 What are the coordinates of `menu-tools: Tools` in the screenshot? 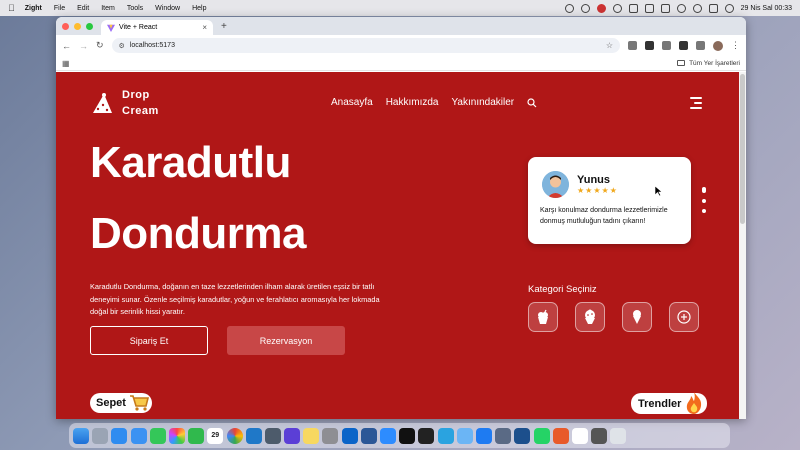 It's located at (135, 8).